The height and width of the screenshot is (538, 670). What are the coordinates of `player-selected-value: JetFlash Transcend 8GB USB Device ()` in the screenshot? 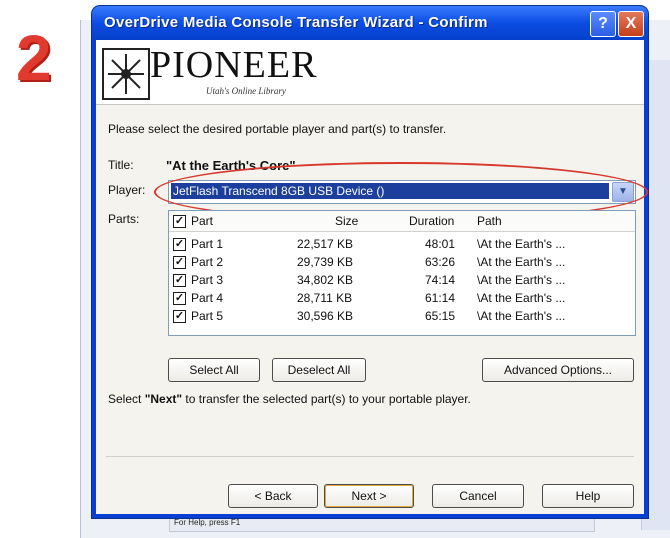 It's located at (390, 191).